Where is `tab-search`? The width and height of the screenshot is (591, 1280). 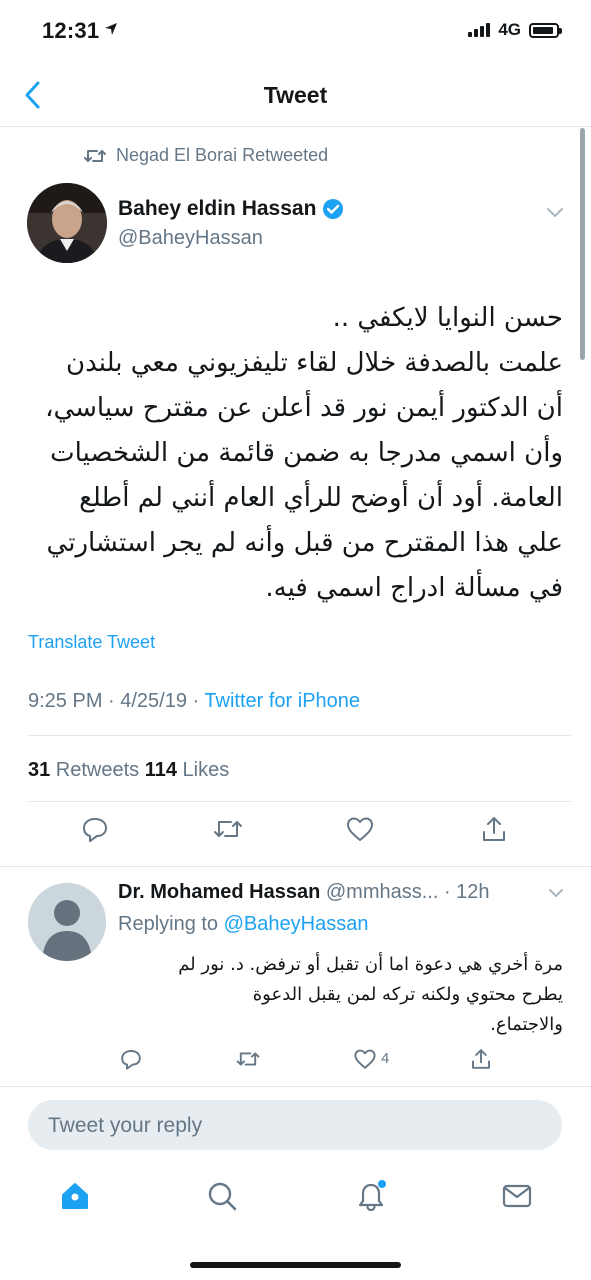
tab-search is located at coordinates (222, 1196).